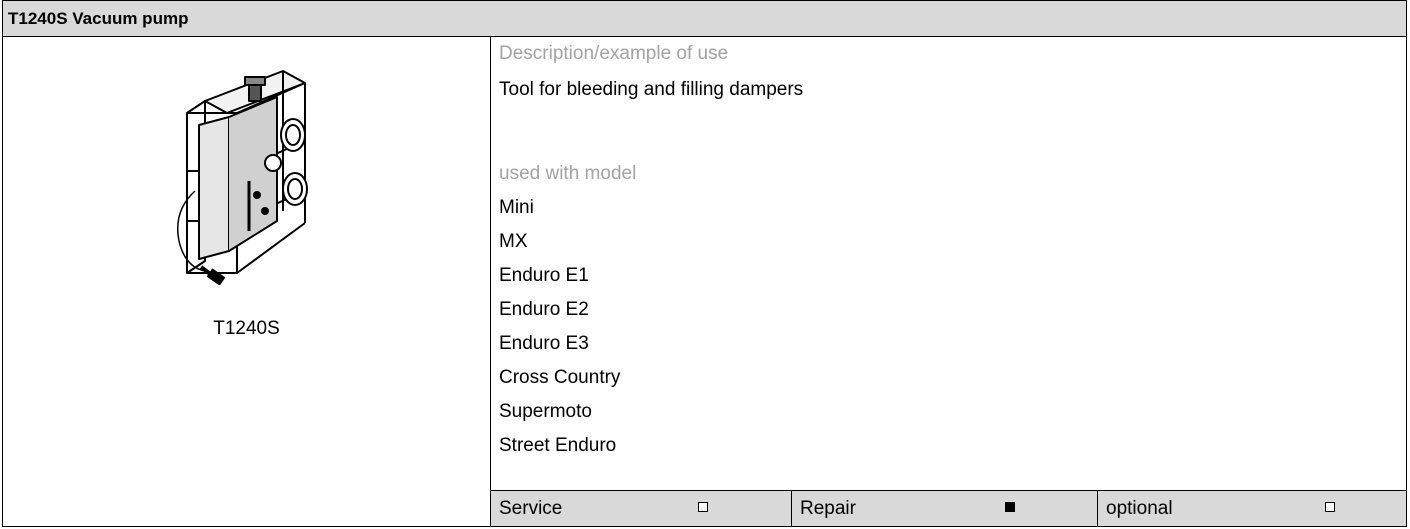  I want to click on usage-footer: Service Repair optional, so click(948, 508).